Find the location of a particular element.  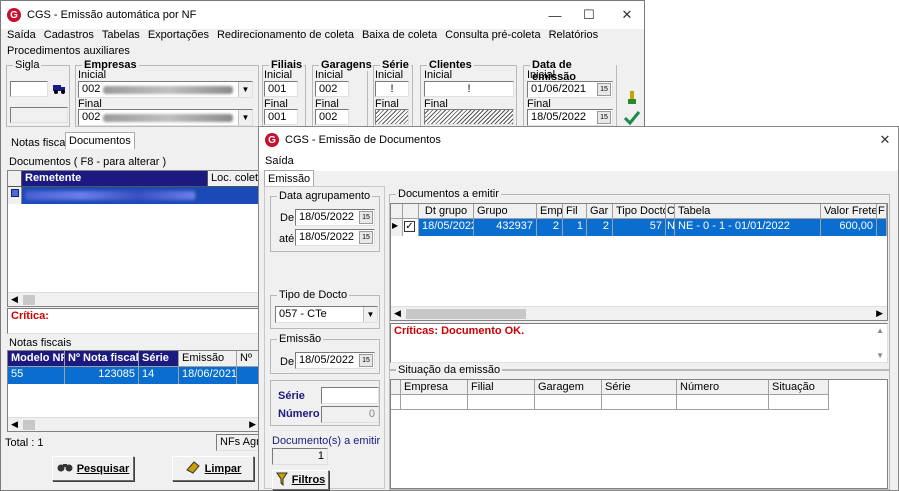

tipo-docto-label: Tipo de Docto is located at coordinates (313, 295).